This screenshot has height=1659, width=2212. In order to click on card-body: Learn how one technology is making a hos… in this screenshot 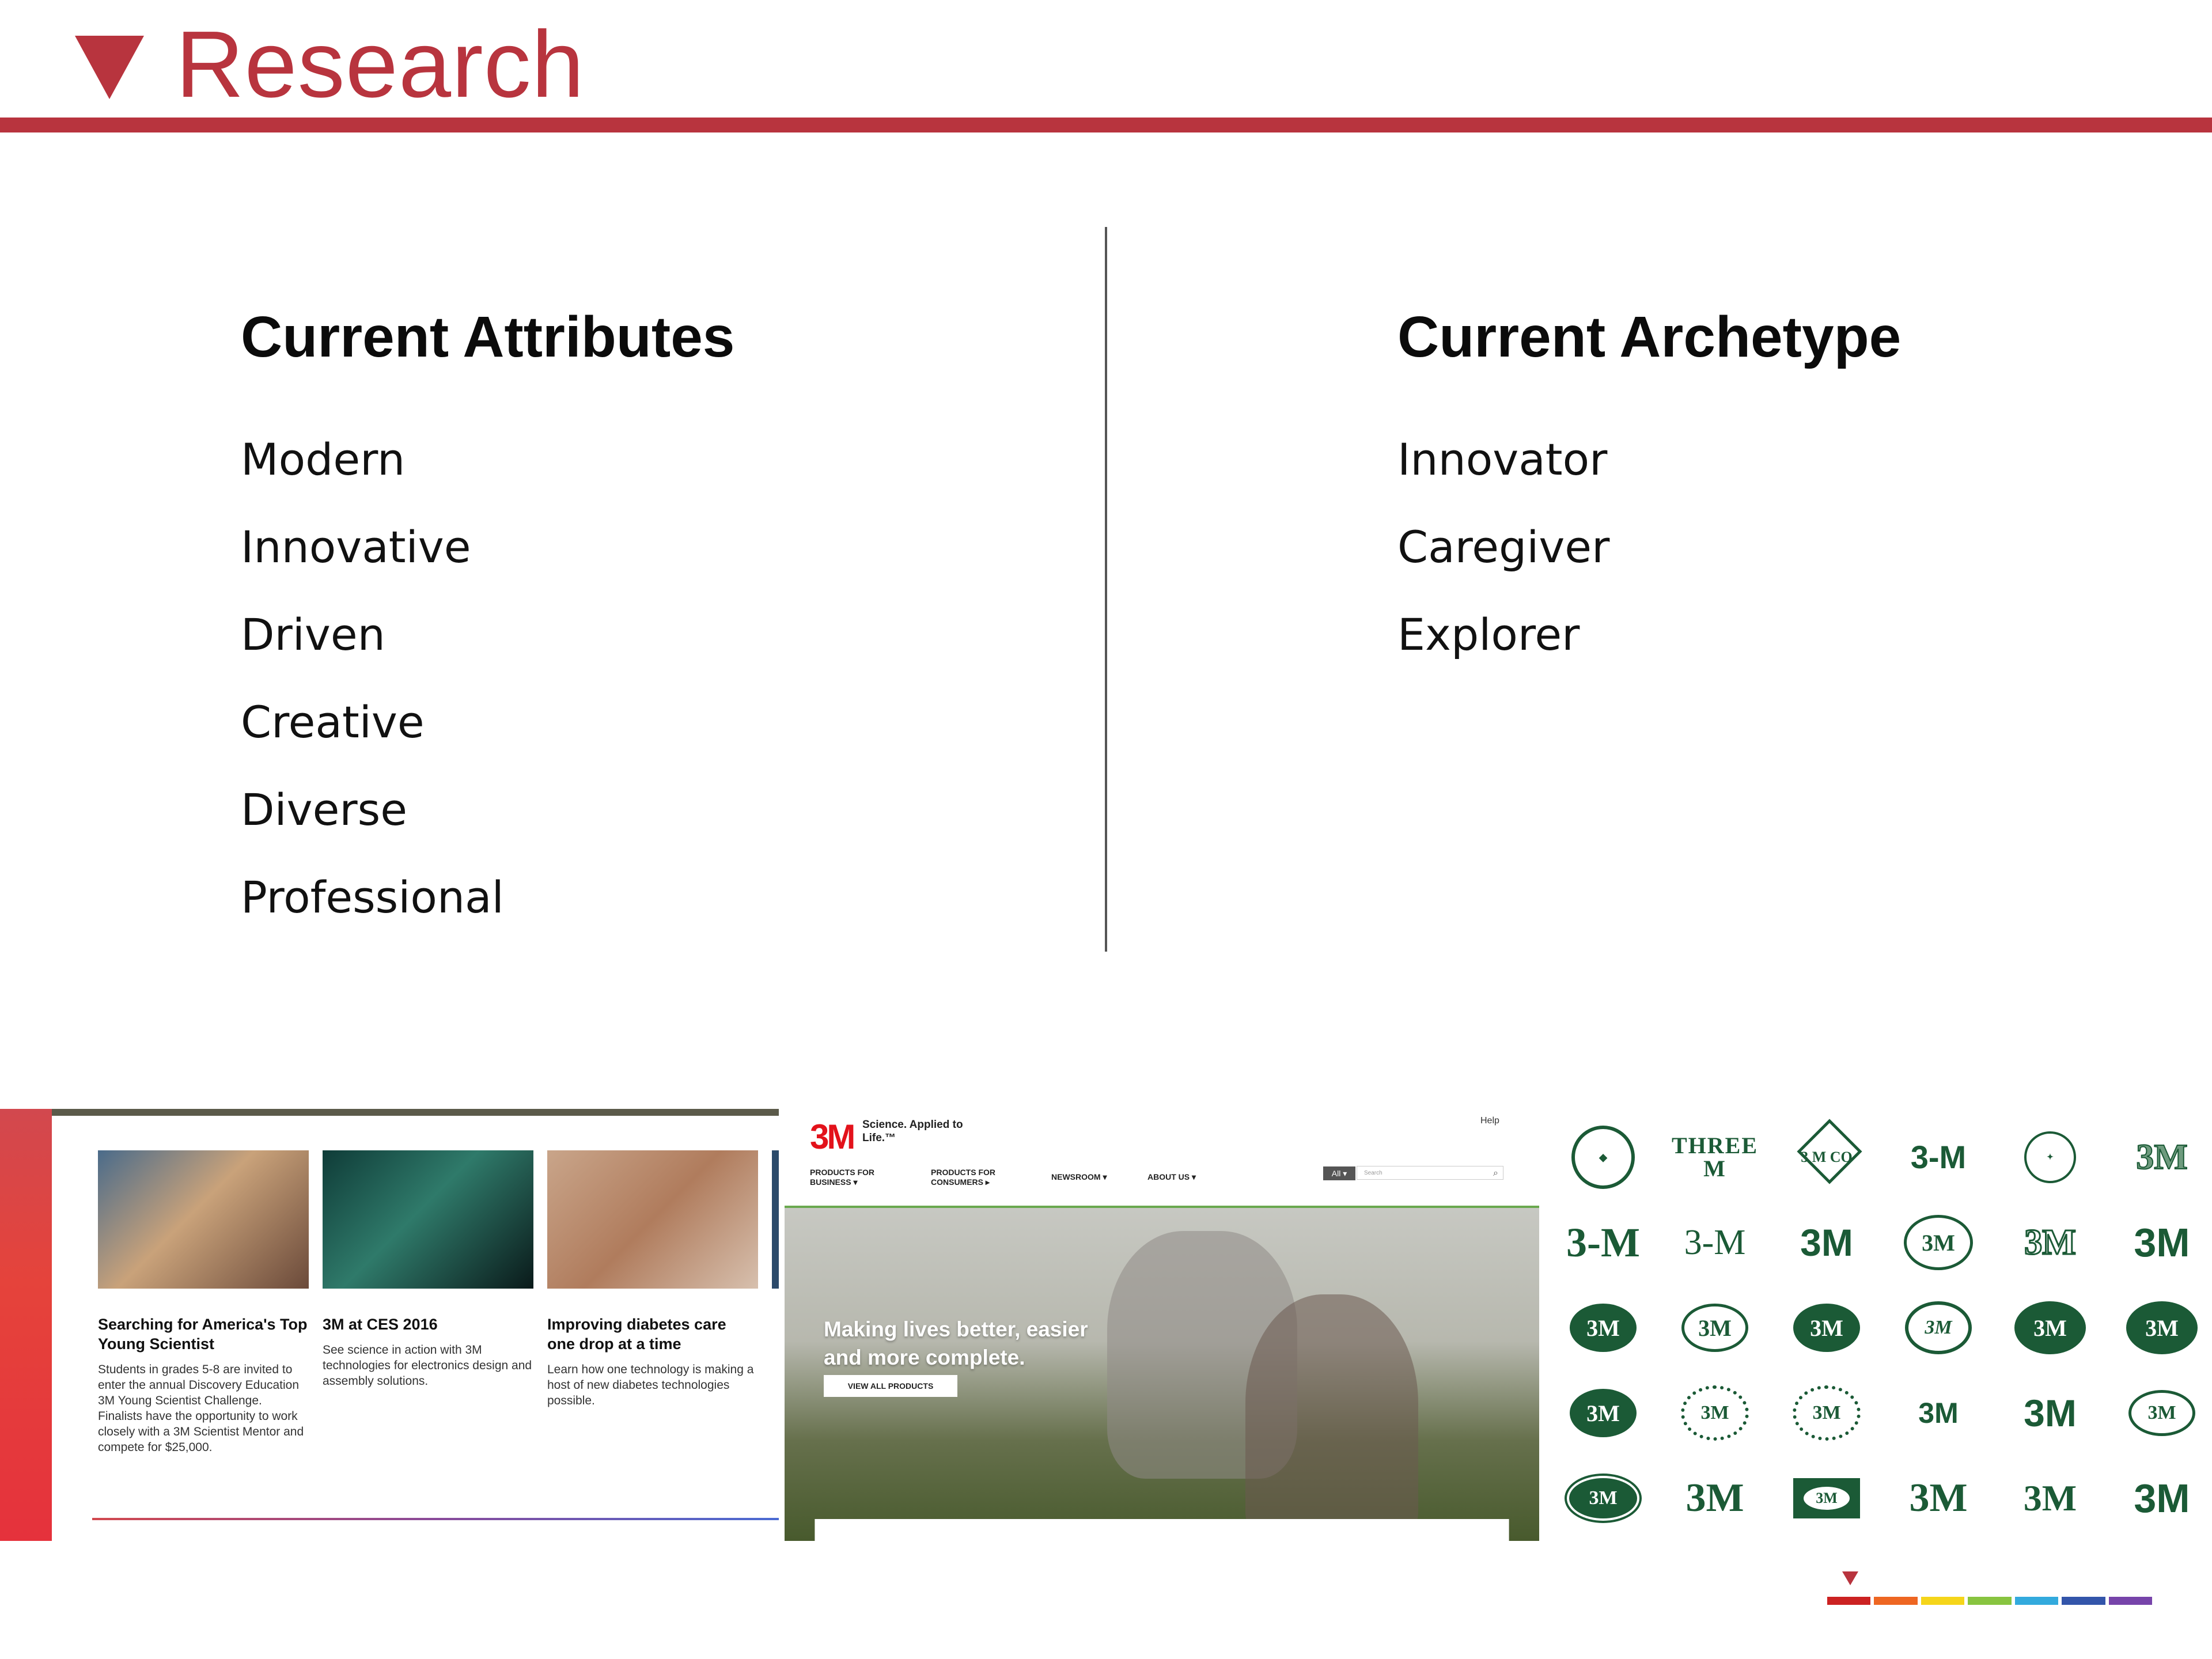, I will do `click(650, 1385)`.